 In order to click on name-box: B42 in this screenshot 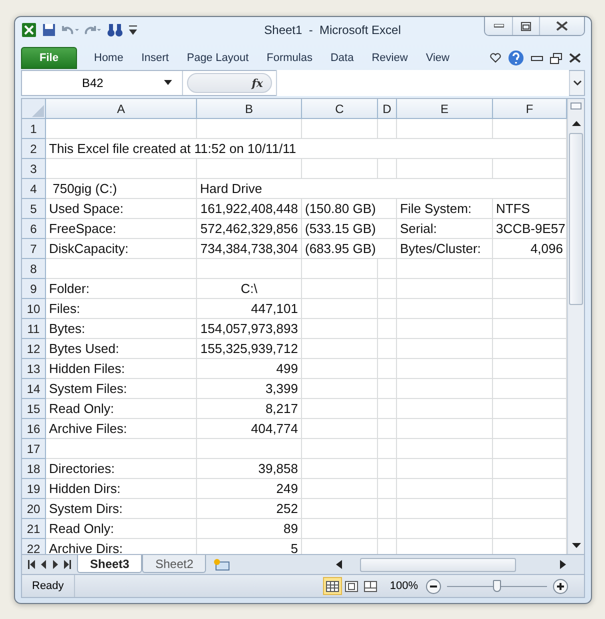, I will do `click(102, 83)`.